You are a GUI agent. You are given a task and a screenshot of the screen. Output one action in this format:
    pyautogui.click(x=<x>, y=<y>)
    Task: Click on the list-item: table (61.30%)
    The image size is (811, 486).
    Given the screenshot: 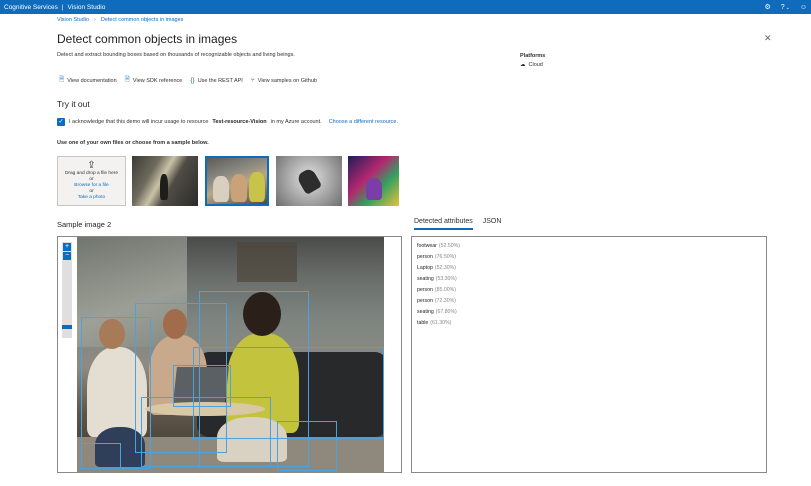 What is the action you would take?
    pyautogui.click(x=589, y=323)
    